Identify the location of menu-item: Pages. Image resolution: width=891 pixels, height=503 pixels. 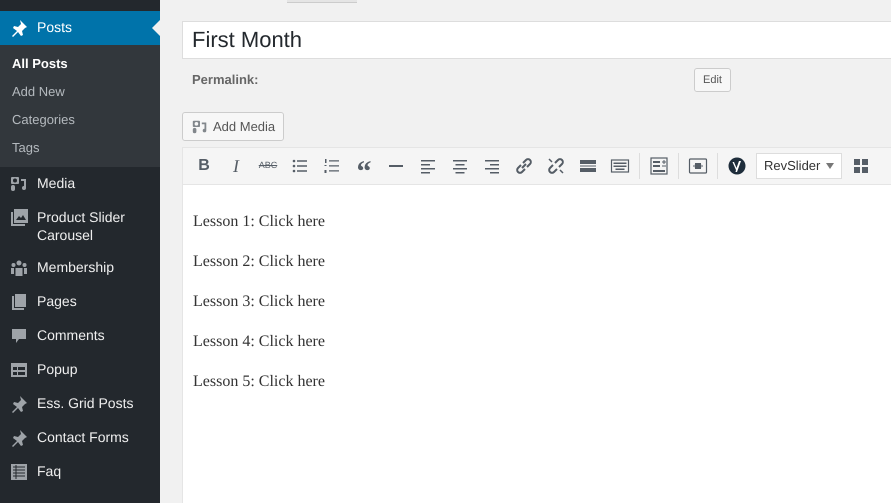
(80, 302).